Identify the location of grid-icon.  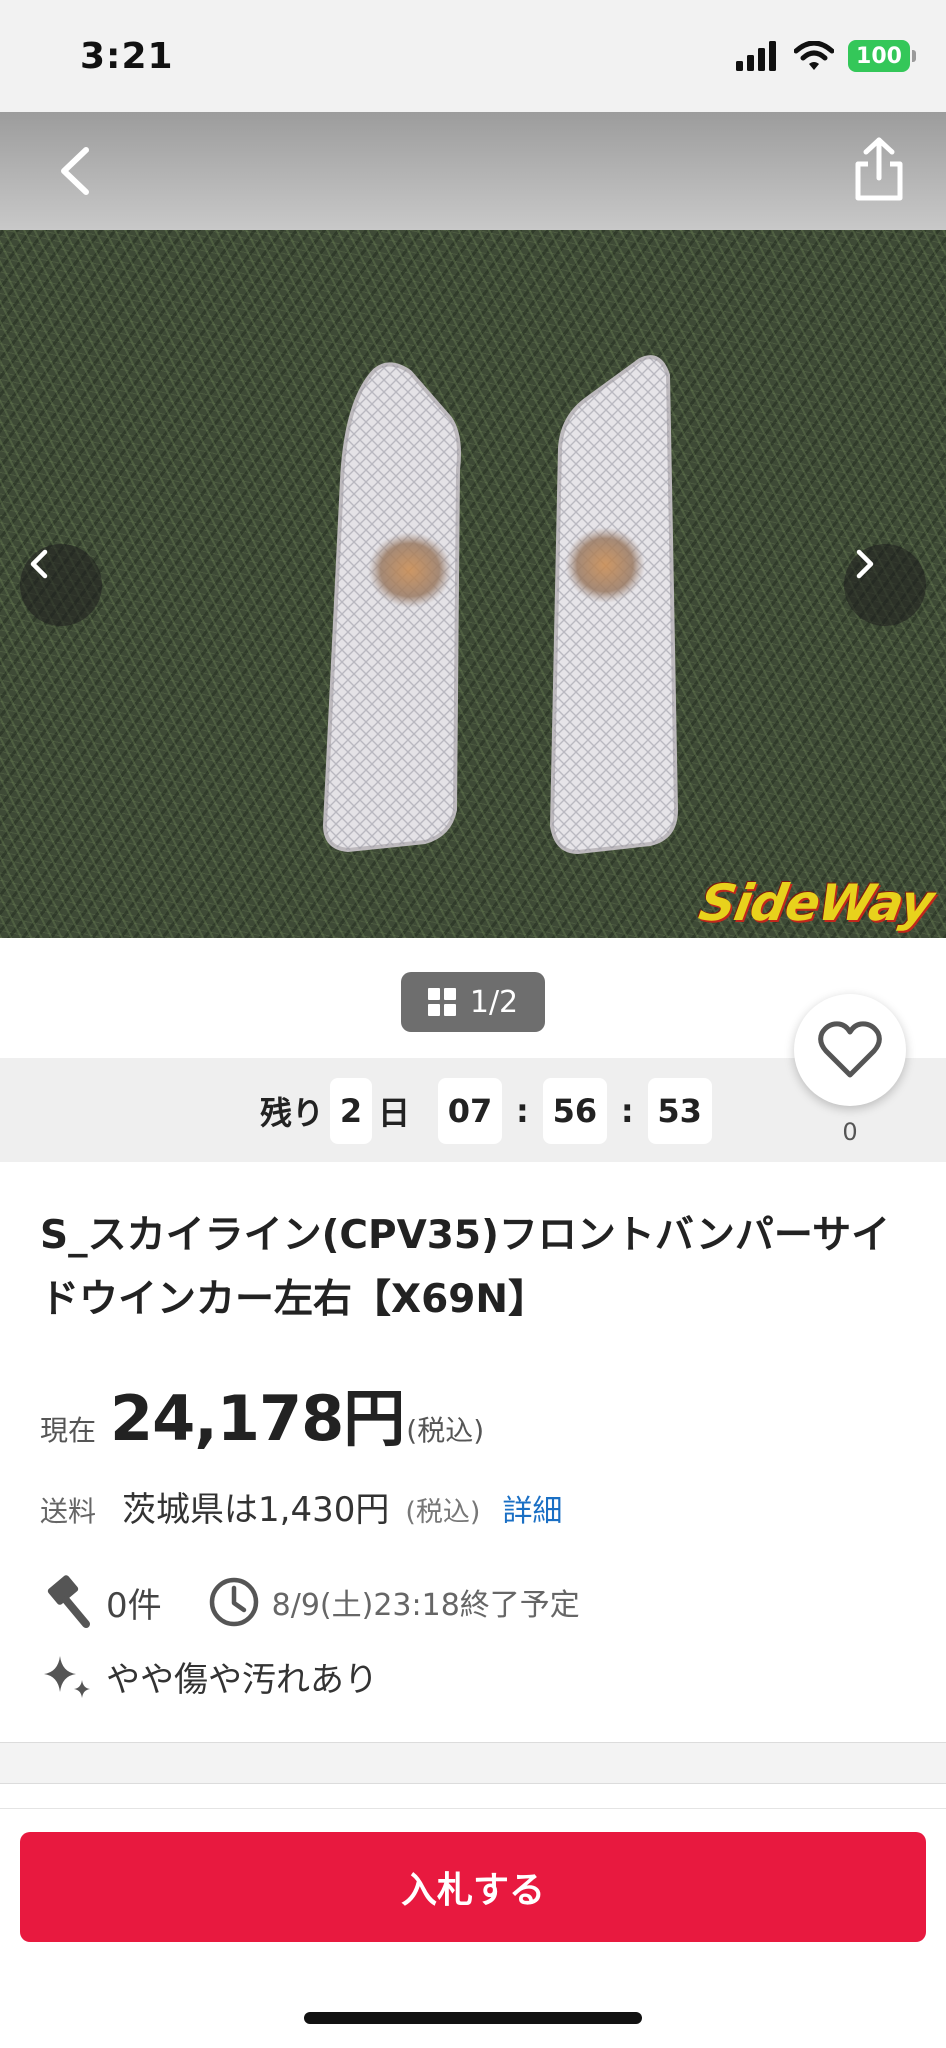
(441, 1002).